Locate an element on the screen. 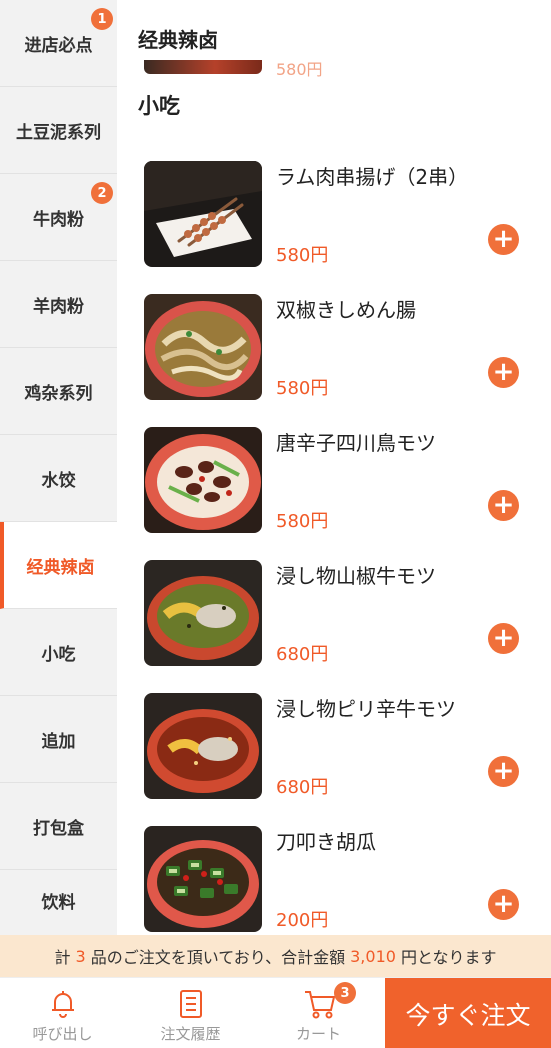 The height and width of the screenshot is (1048, 551). sidebar-item-label: 羊肉粉 is located at coordinates (58, 306).